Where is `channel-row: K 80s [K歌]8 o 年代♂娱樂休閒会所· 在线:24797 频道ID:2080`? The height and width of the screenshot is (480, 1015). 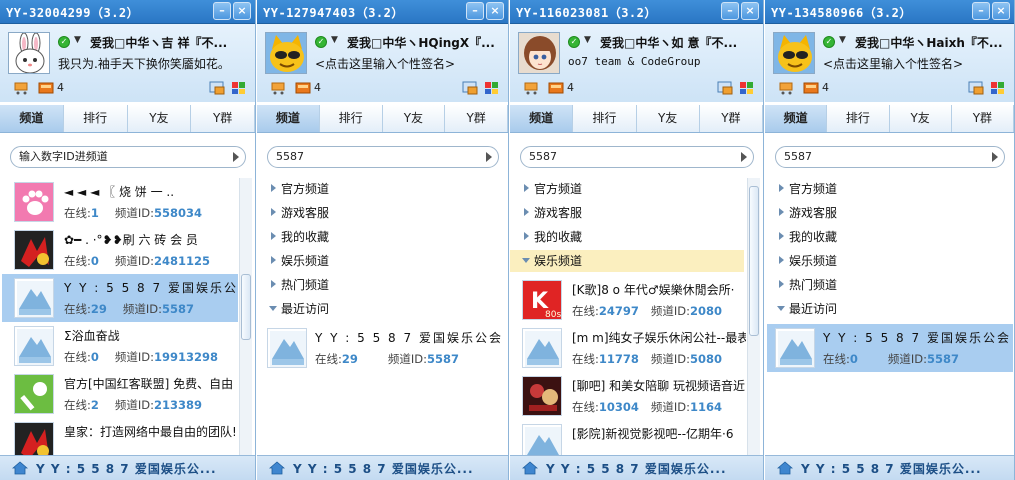 channel-row: K 80s [K歌]8 o 年代♂娱樂休閒会所· 在线:24797 频道ID:2080 is located at coordinates (629, 300).